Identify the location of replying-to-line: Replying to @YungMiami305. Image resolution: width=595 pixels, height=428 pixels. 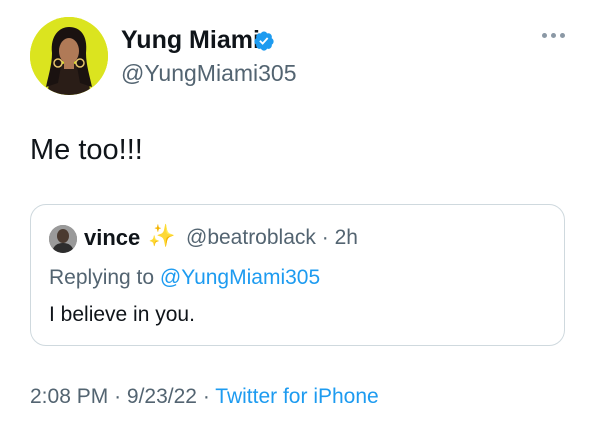
(184, 278).